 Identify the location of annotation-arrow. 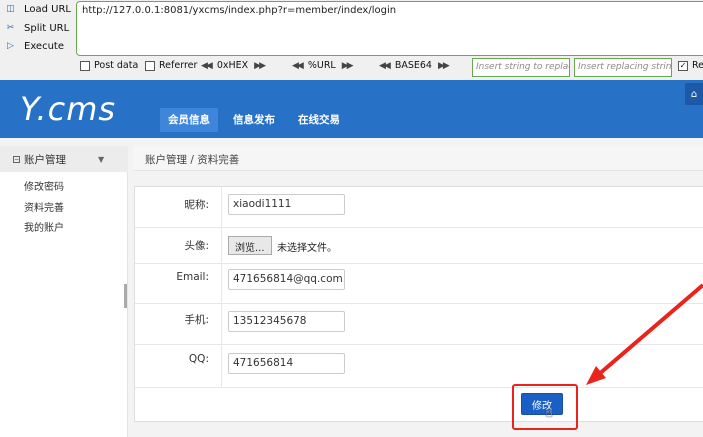
(644, 334).